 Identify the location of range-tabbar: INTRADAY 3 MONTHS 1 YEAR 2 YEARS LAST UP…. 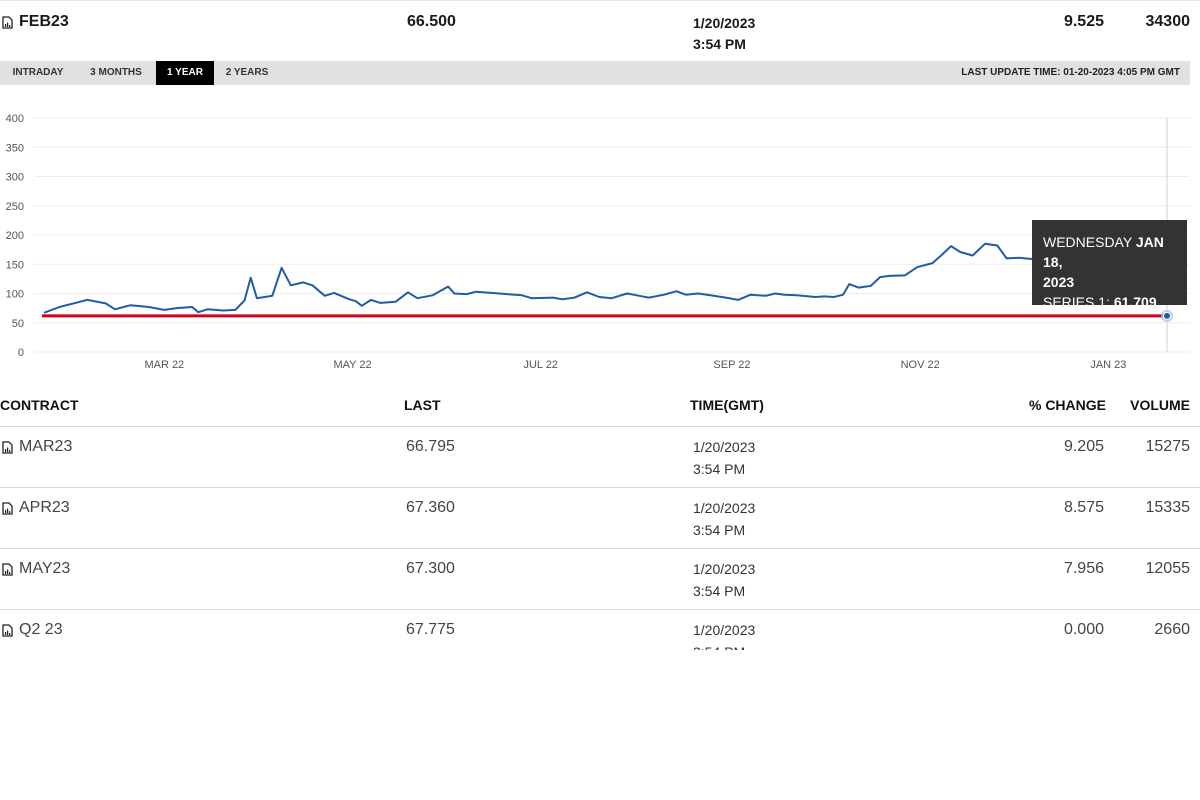
(595, 73).